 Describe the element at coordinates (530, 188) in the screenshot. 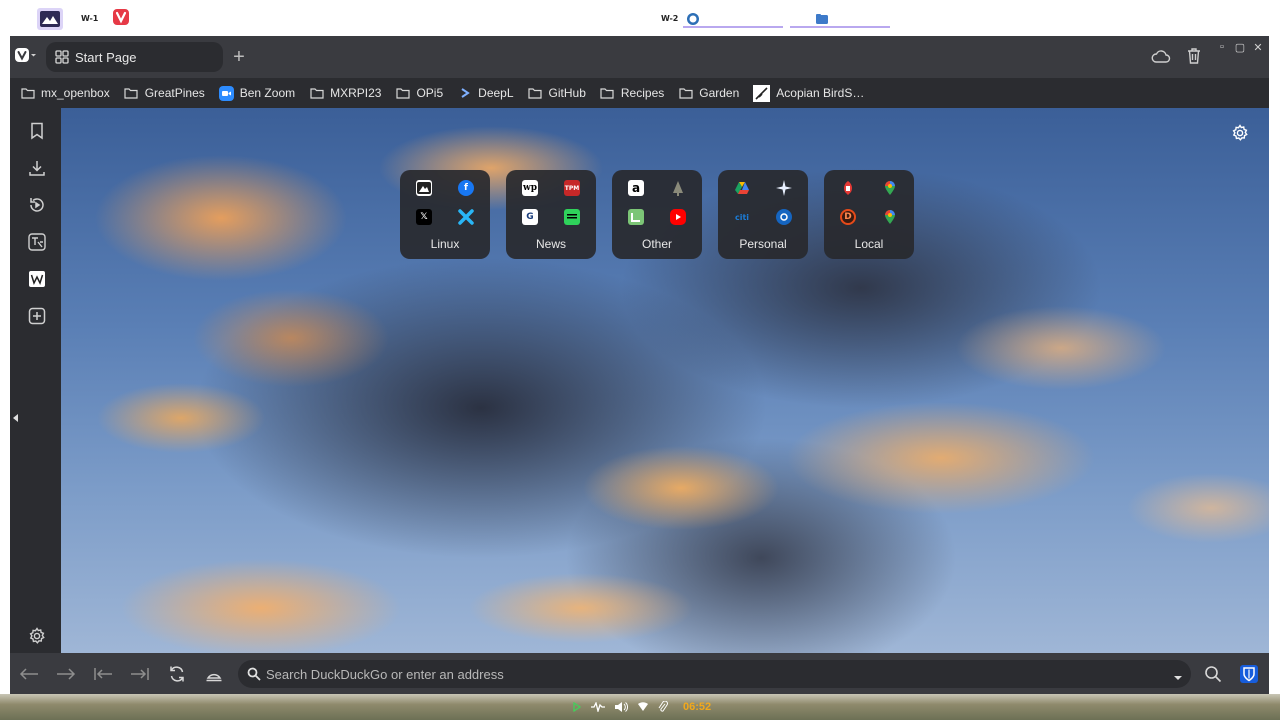

I see `wp-icon: wp` at that location.